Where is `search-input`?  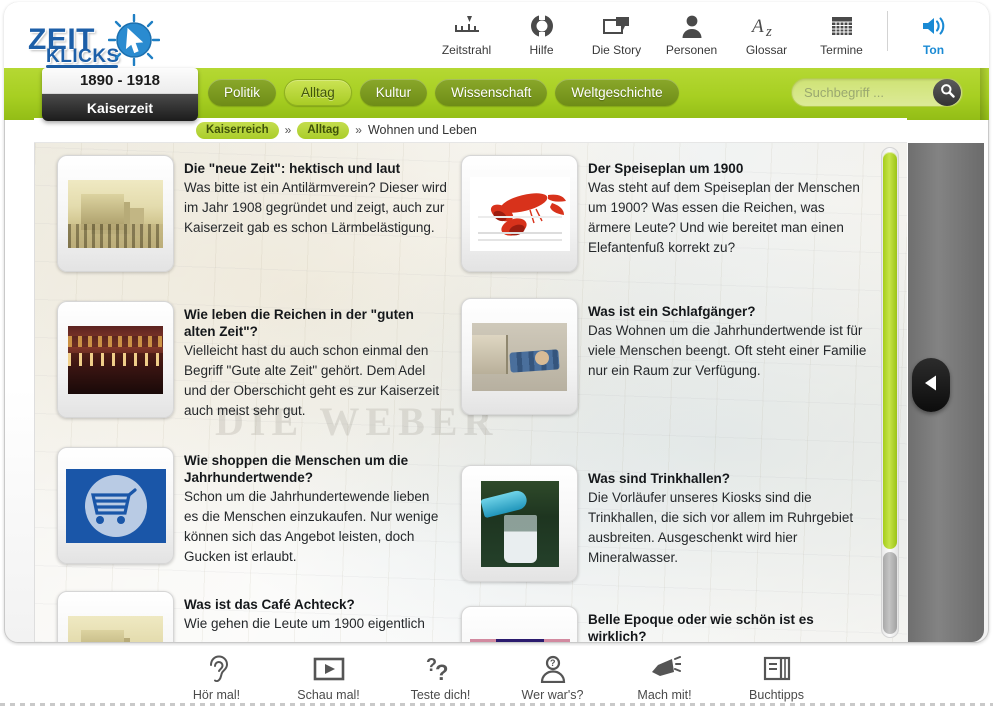
search-input is located at coordinates (857, 92).